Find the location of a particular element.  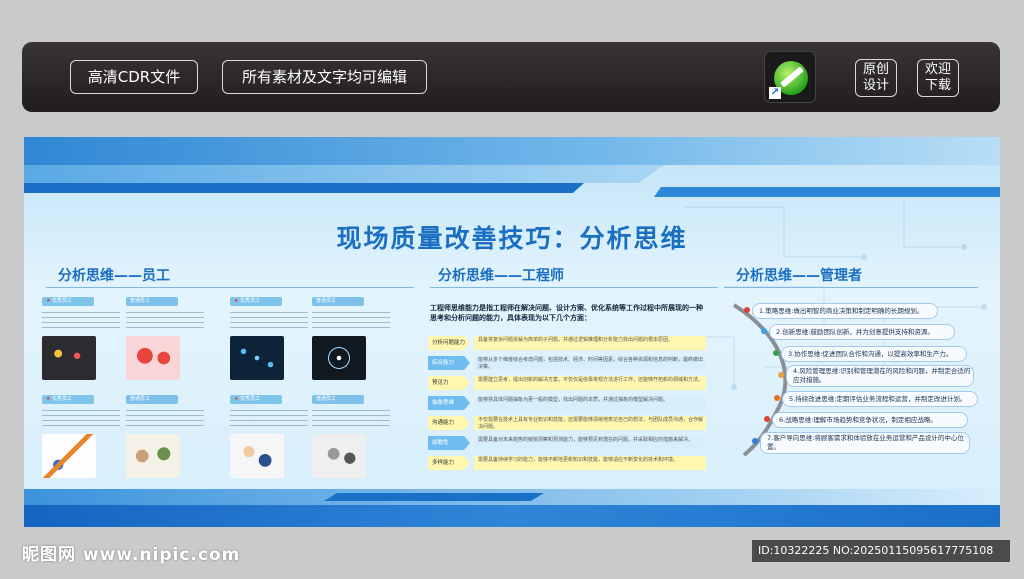

engineer-row-label: 前瞻性 is located at coordinates (449, 443).